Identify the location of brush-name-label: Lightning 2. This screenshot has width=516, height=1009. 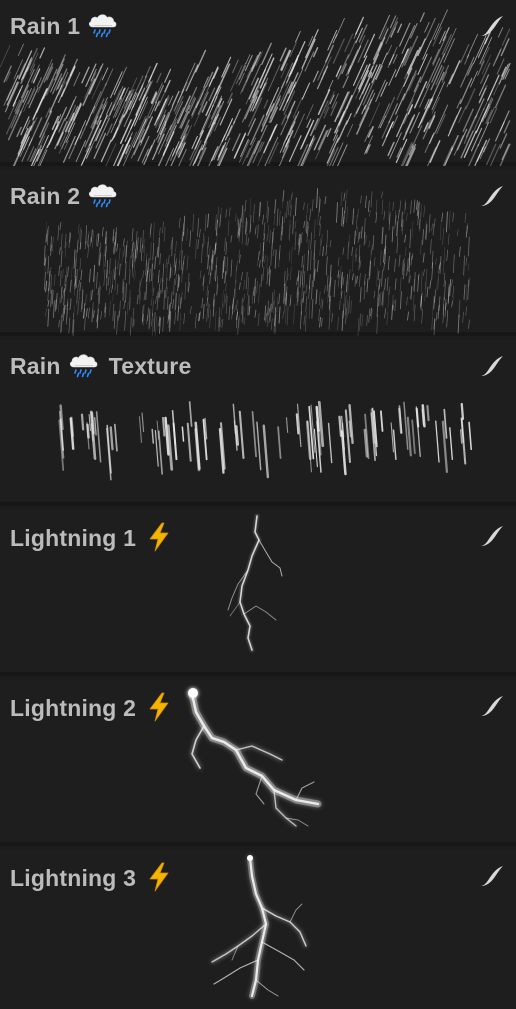
(91, 707).